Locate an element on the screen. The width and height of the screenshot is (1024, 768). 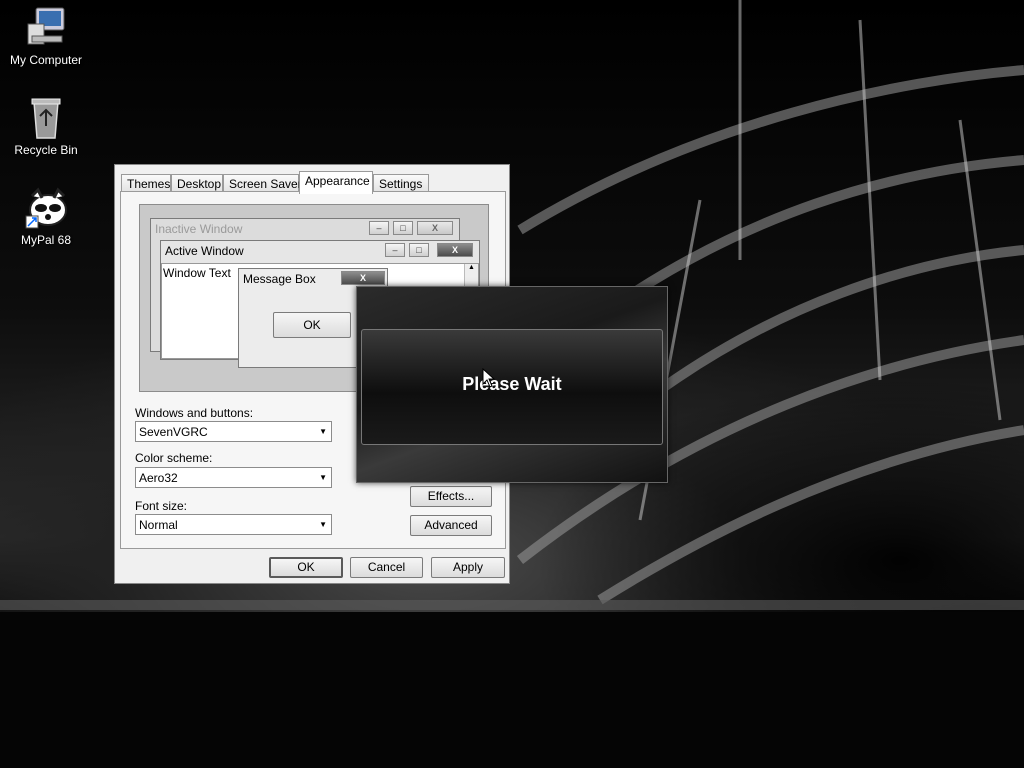
windows-buttons-label: Windows and buttons: is located at coordinates (194, 413).